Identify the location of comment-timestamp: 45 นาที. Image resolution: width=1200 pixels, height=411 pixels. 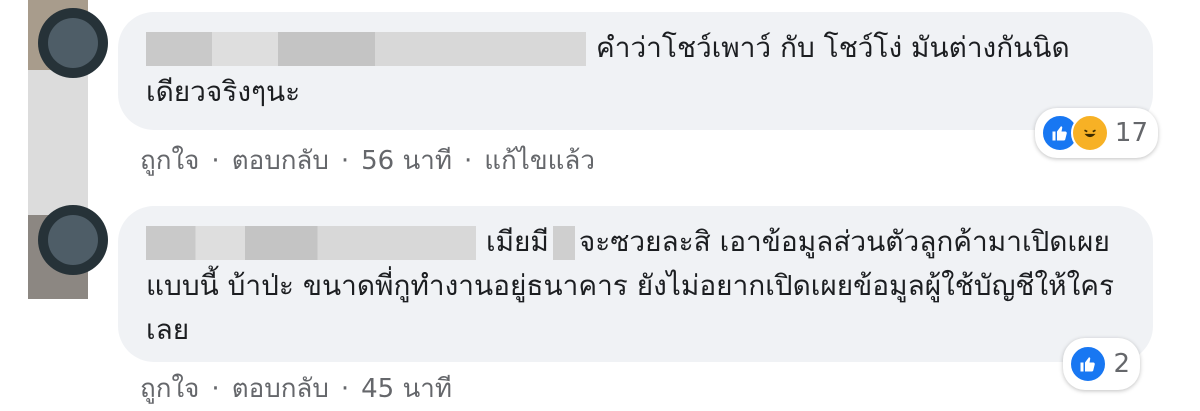
(406, 388).